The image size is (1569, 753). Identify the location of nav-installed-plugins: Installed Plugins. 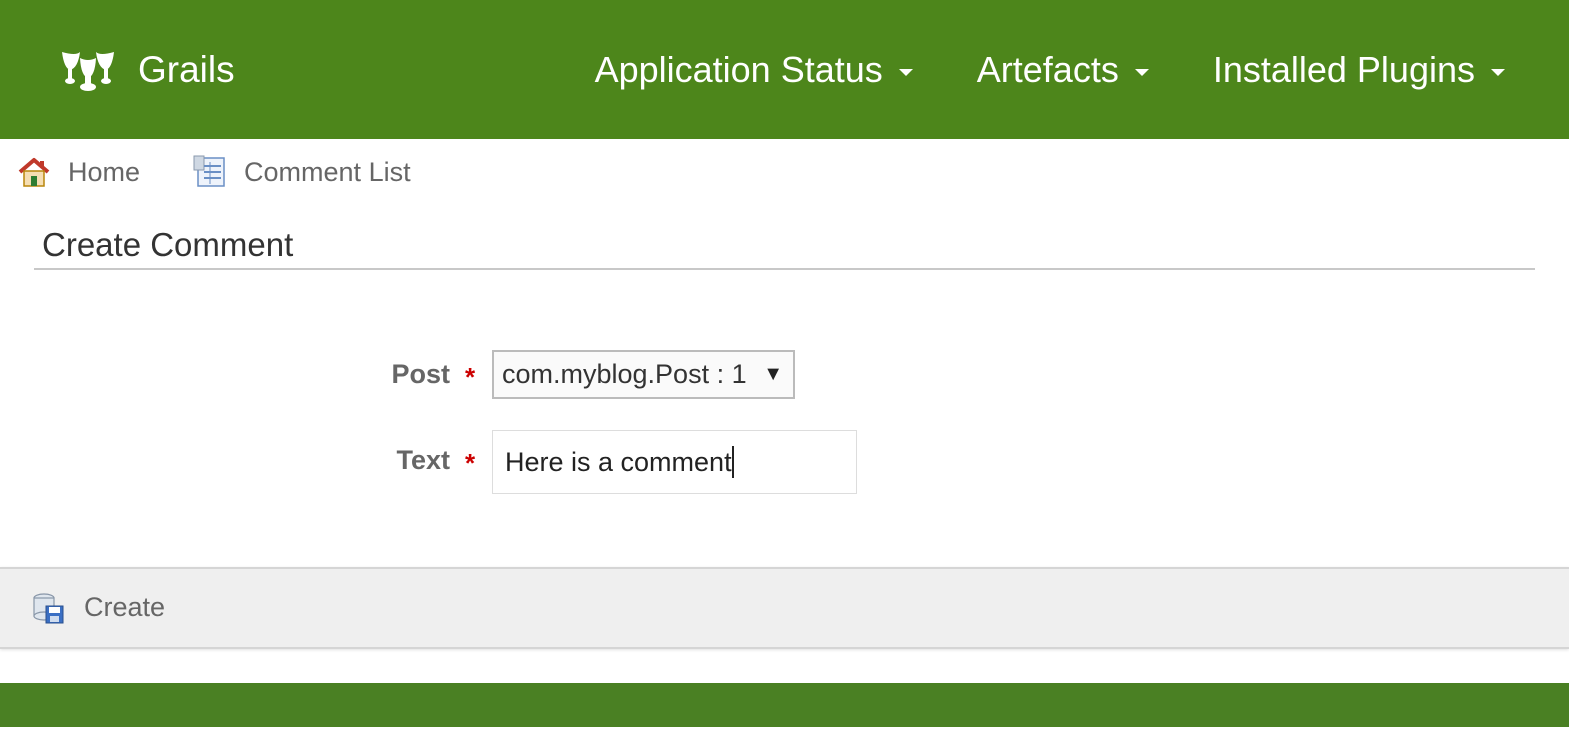
(1359, 70).